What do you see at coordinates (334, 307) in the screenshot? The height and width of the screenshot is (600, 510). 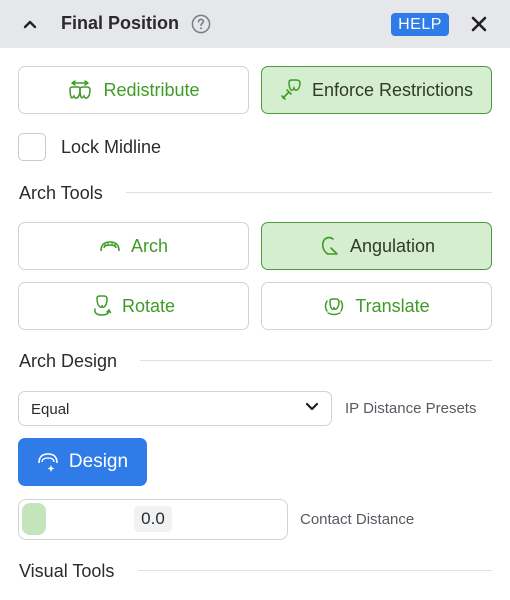 I see `translate-tooth-icon` at bounding box center [334, 307].